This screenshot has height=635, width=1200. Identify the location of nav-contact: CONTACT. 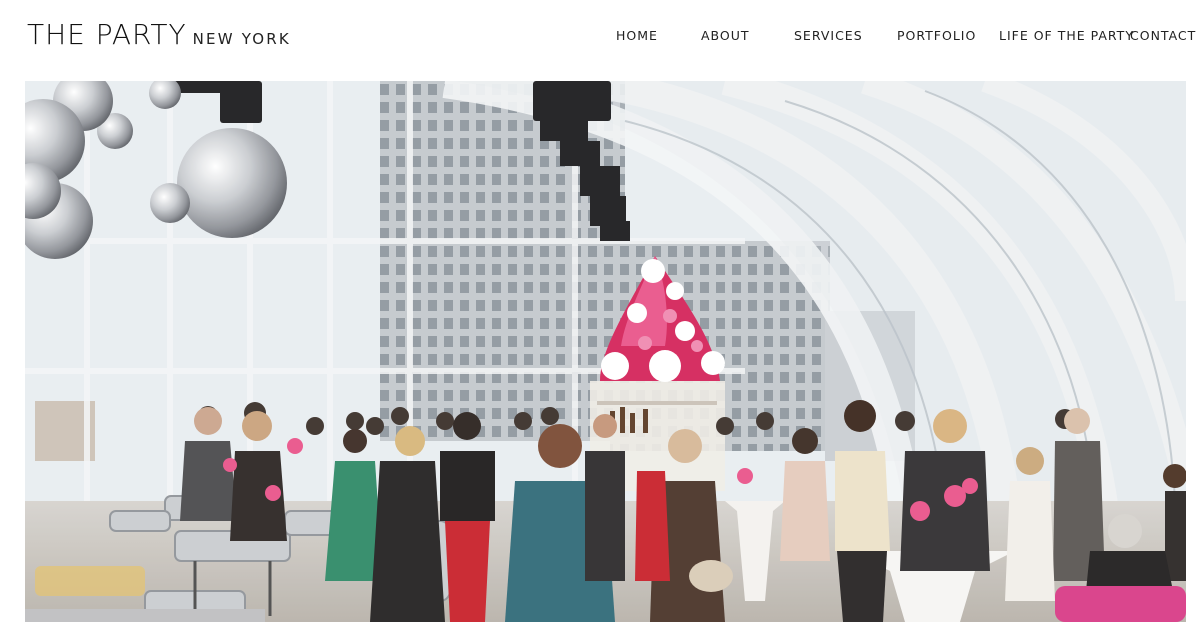
(1163, 35).